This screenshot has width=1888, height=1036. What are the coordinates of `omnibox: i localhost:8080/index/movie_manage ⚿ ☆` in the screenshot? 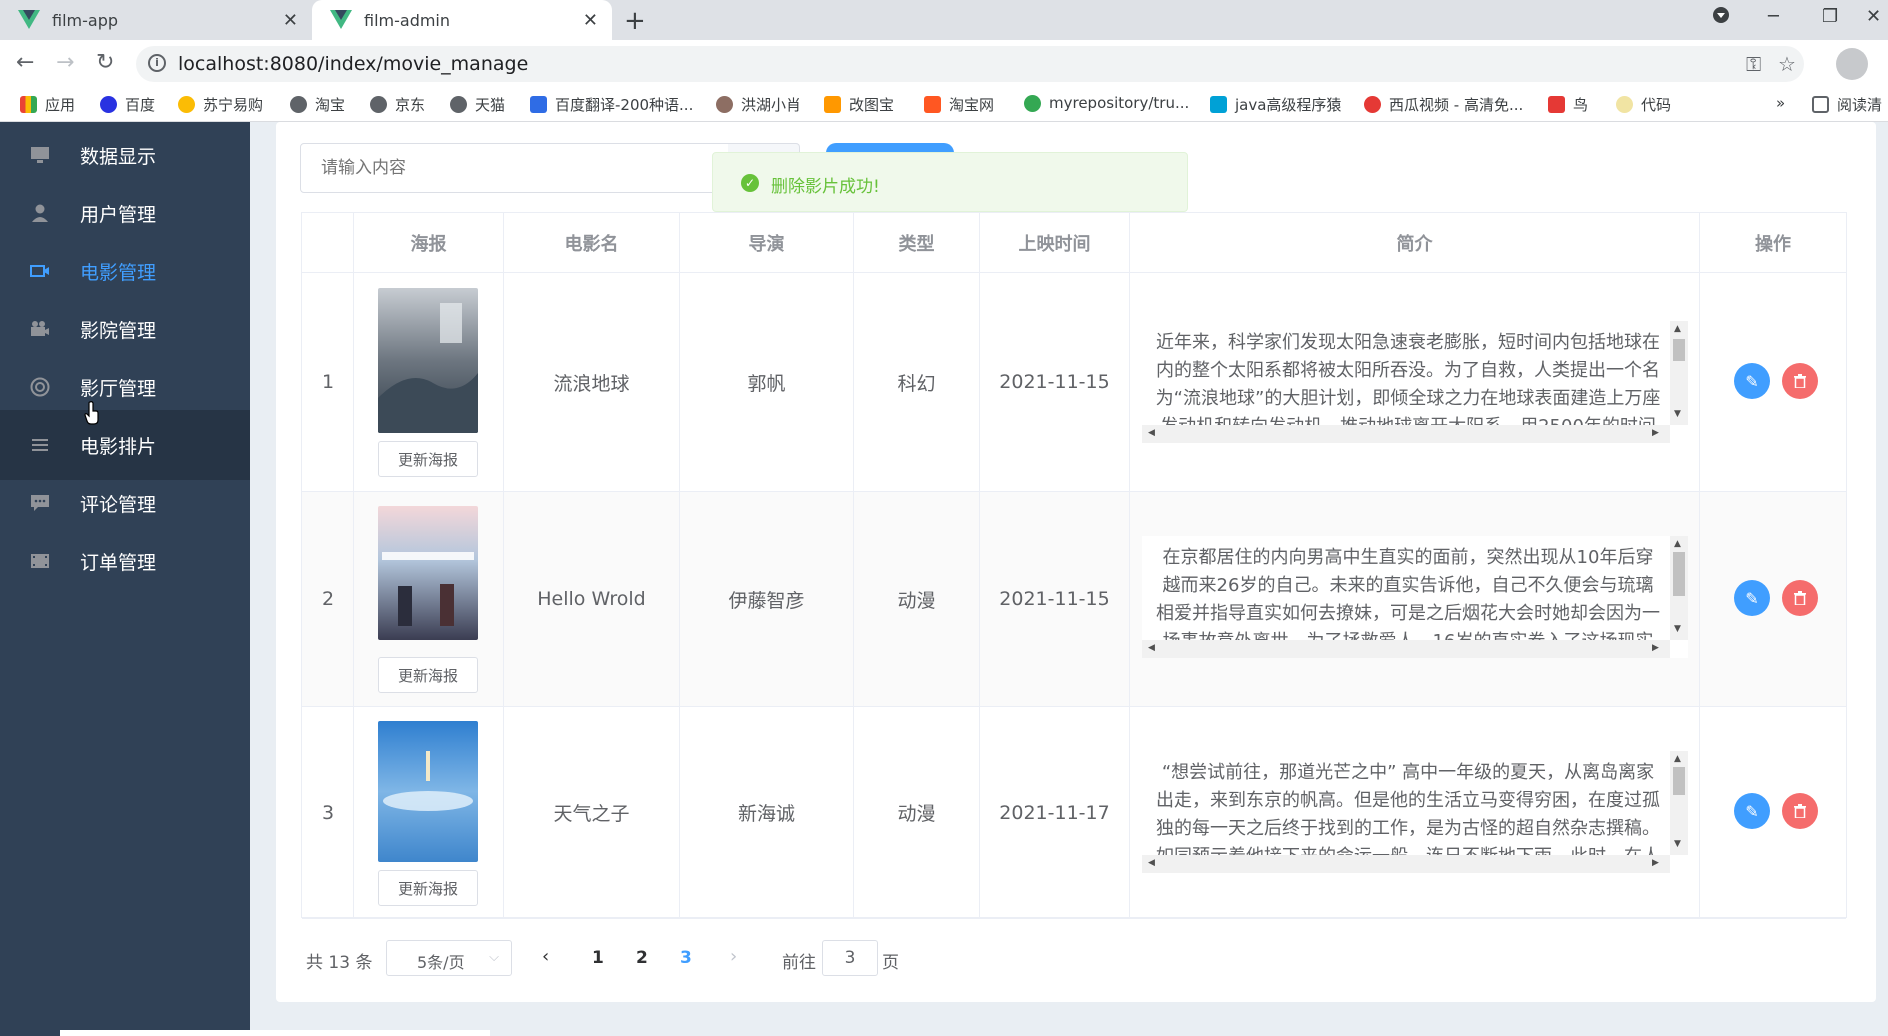 It's located at (970, 64).